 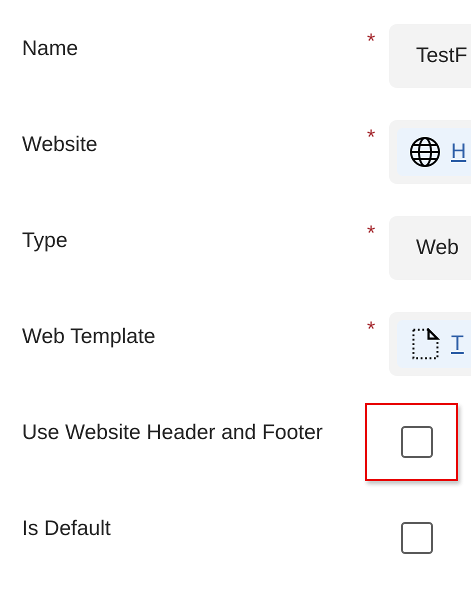 I want to click on field-label: Web Template, so click(x=89, y=337).